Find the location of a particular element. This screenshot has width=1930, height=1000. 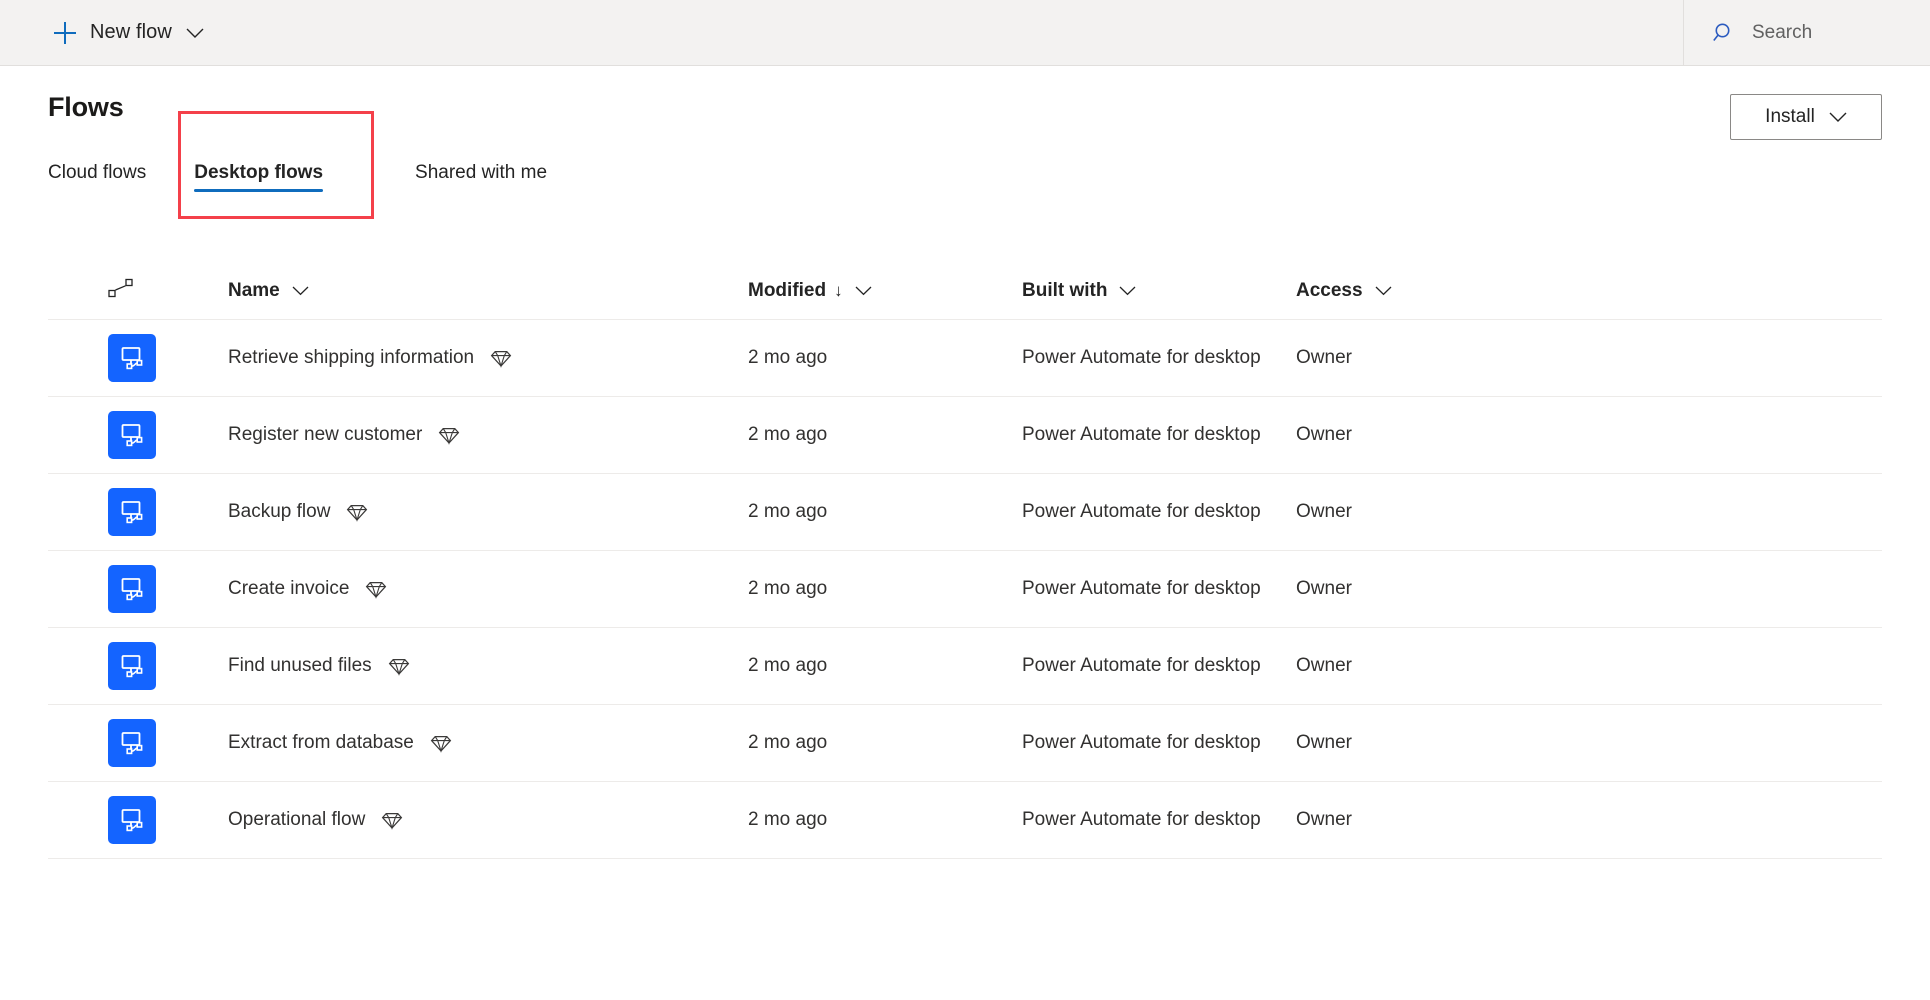

flow-connector-icon is located at coordinates (121, 291).